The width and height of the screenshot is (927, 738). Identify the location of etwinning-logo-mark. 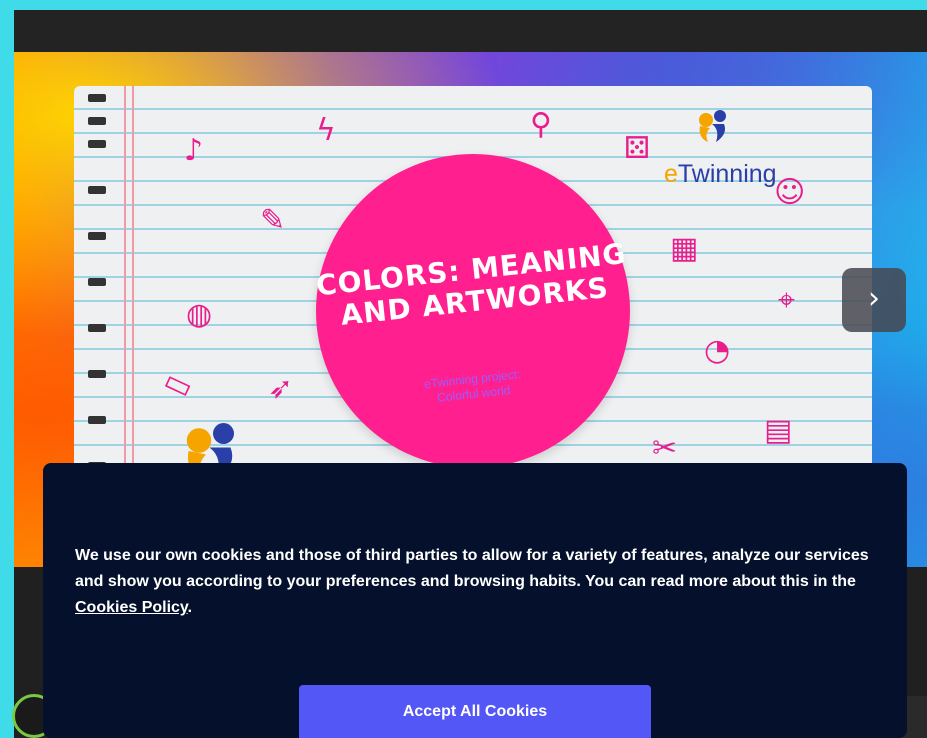
(712, 126).